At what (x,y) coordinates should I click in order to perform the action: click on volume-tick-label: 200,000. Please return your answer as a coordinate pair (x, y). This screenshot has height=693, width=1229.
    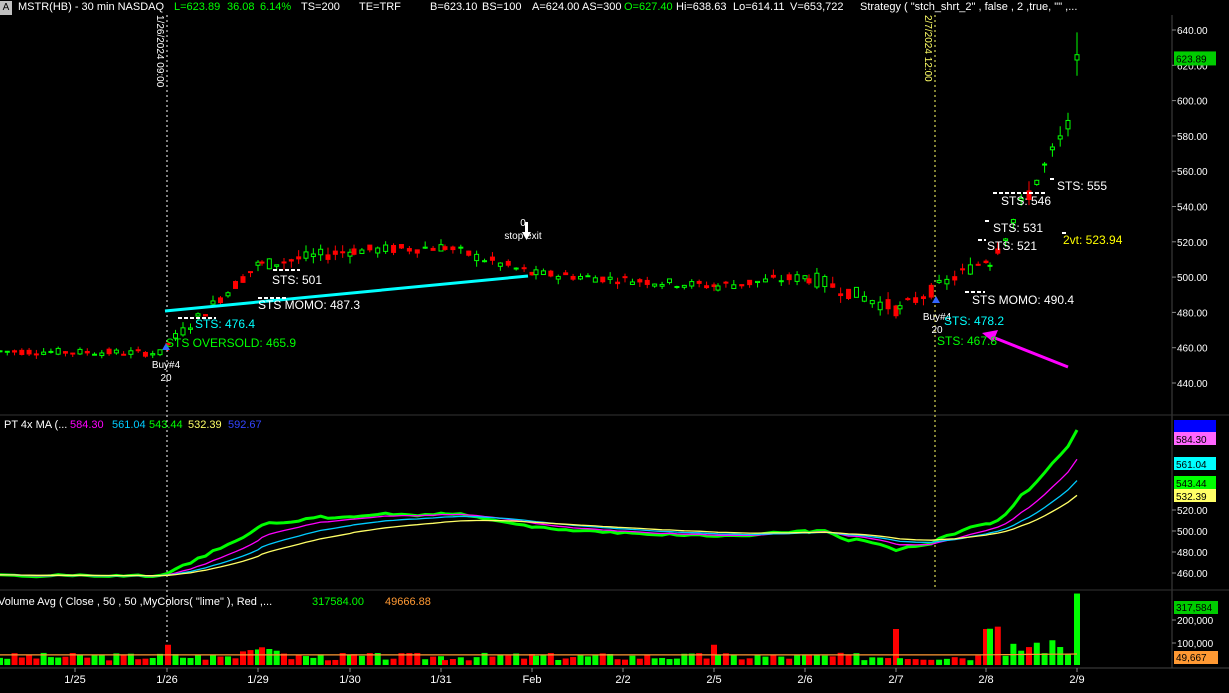
    Looking at the image, I should click on (1195, 621).